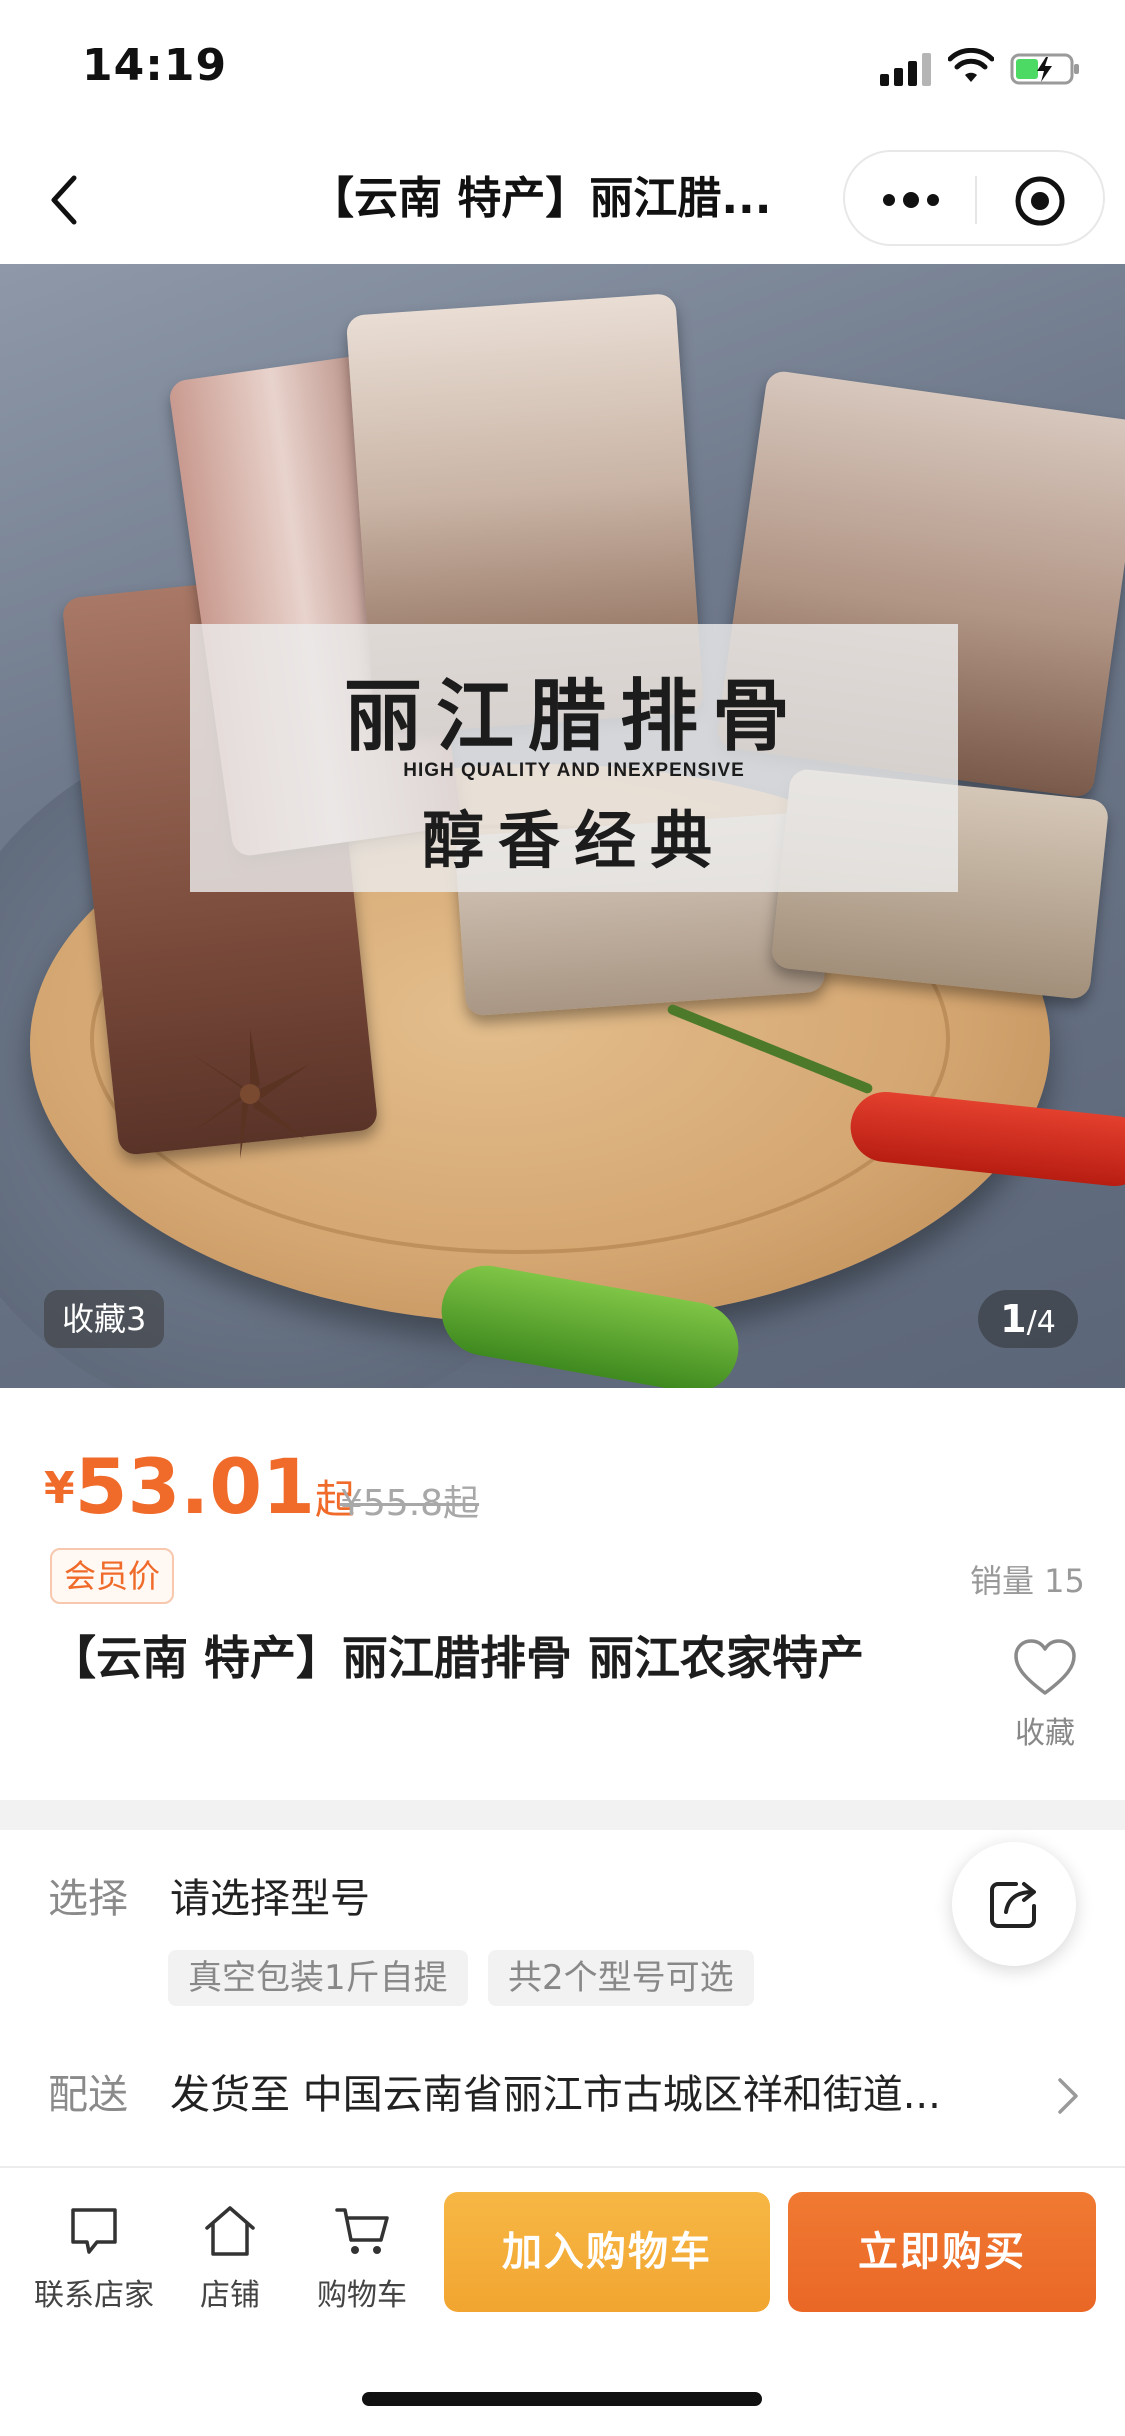  Describe the element at coordinates (1044, 69) in the screenshot. I see `battery-charging-icon` at that location.